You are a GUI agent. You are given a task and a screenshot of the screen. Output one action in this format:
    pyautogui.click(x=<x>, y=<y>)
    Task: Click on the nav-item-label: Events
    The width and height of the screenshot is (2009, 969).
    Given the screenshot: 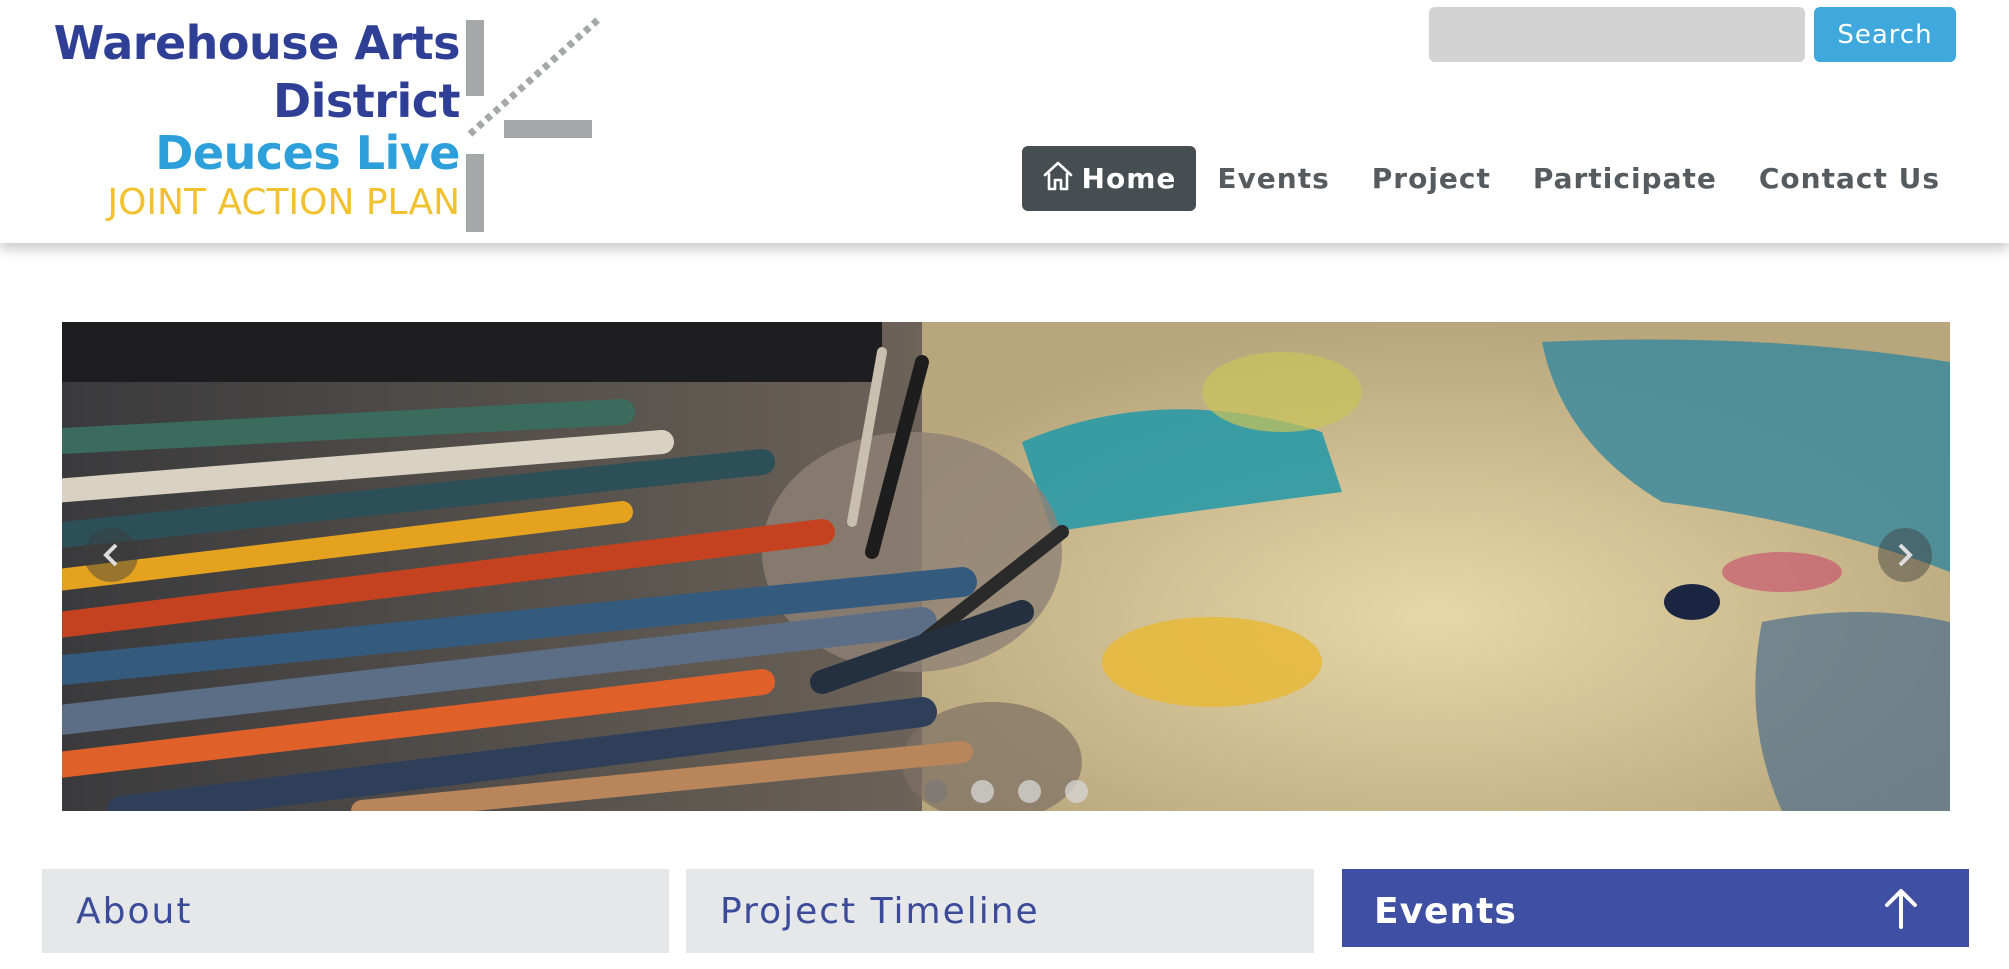 What is the action you would take?
    pyautogui.click(x=1273, y=178)
    